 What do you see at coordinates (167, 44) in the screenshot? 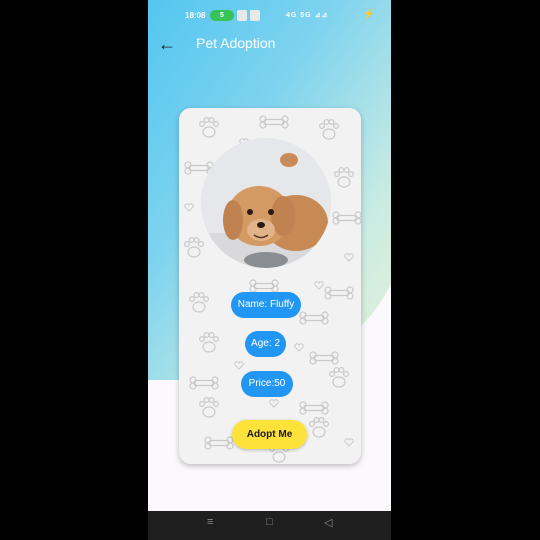
I see `arrow-left-icon: ←` at bounding box center [167, 44].